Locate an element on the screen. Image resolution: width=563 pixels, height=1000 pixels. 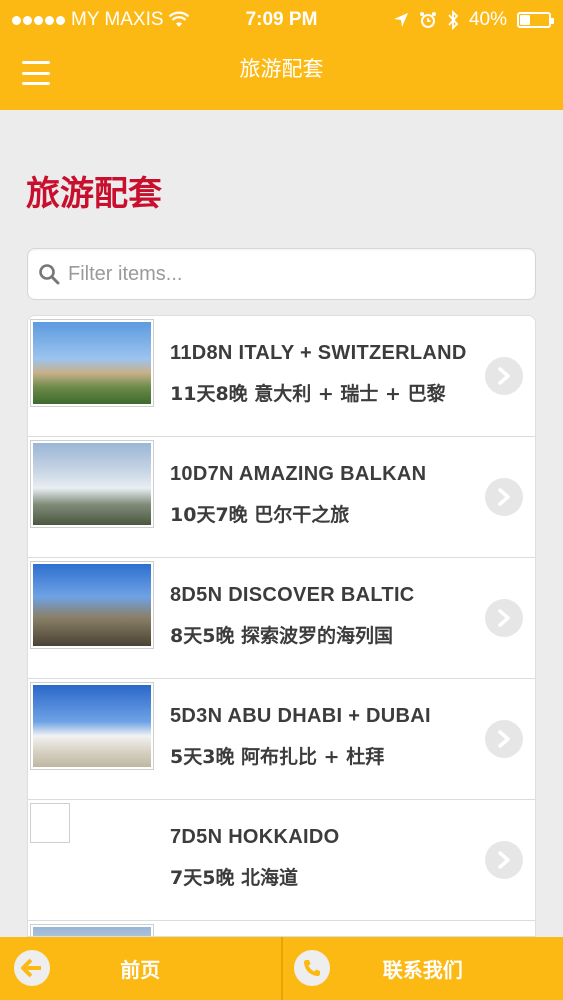
package-subtitle: 11天8晚 意大利 + 瑞士 + 巴黎 is located at coordinates (308, 394).